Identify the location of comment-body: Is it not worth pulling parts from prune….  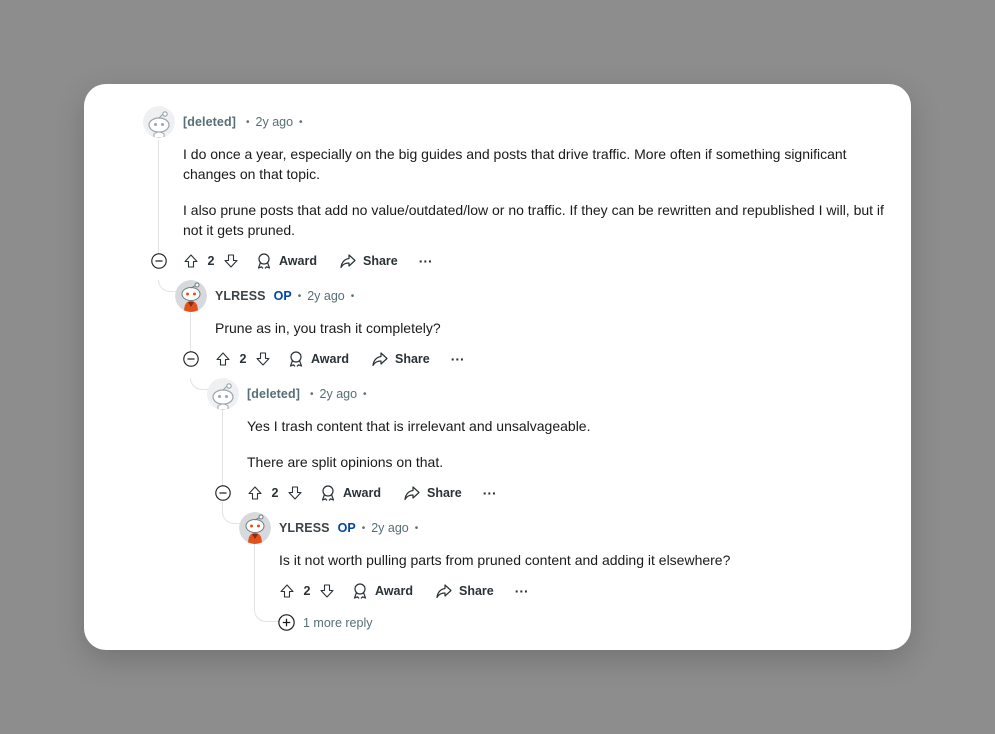
(579, 560).